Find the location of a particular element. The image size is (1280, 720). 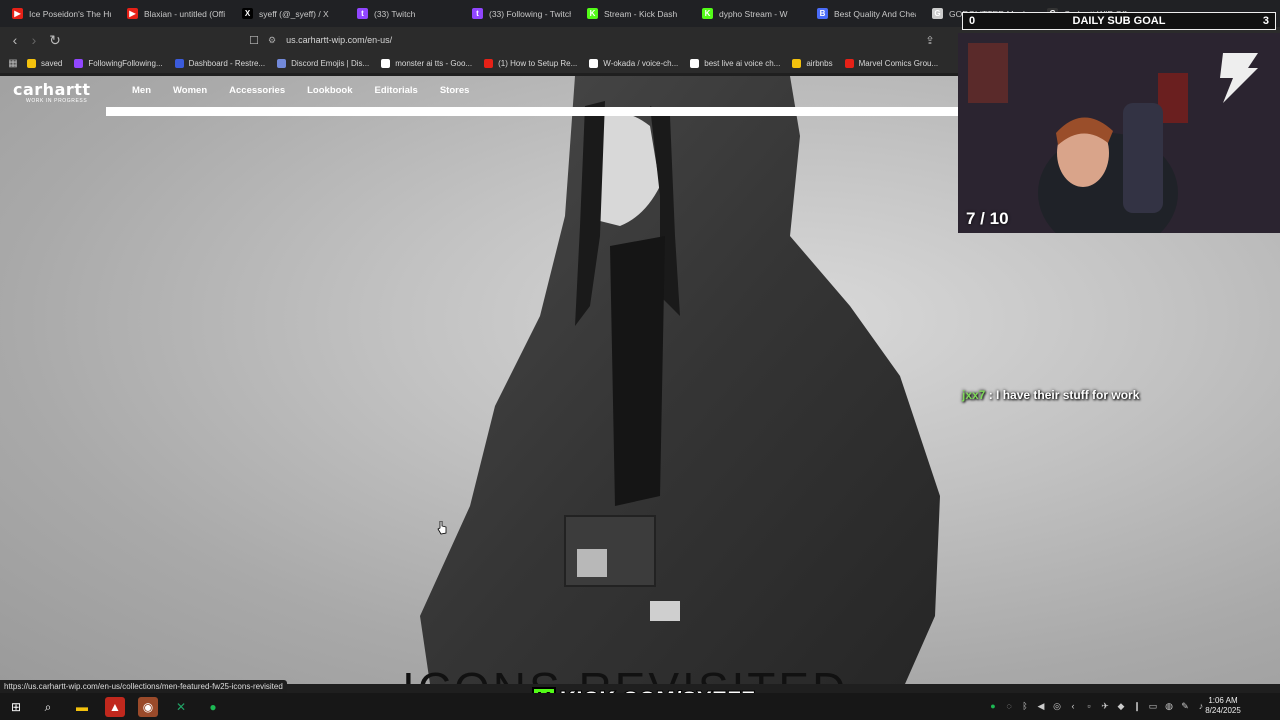

tab-title: (33) Twitch is located at coordinates (395, 13).